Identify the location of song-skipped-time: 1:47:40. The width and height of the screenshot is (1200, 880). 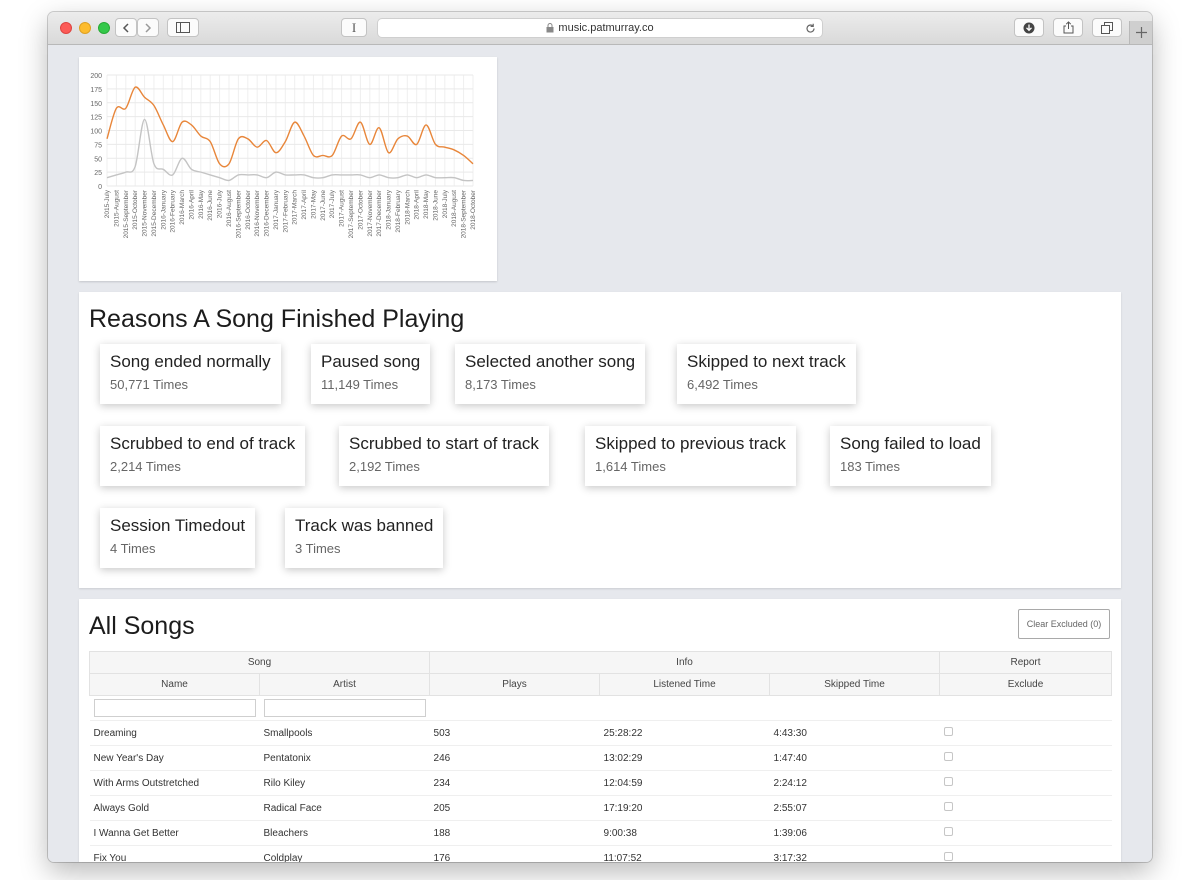
(854, 758).